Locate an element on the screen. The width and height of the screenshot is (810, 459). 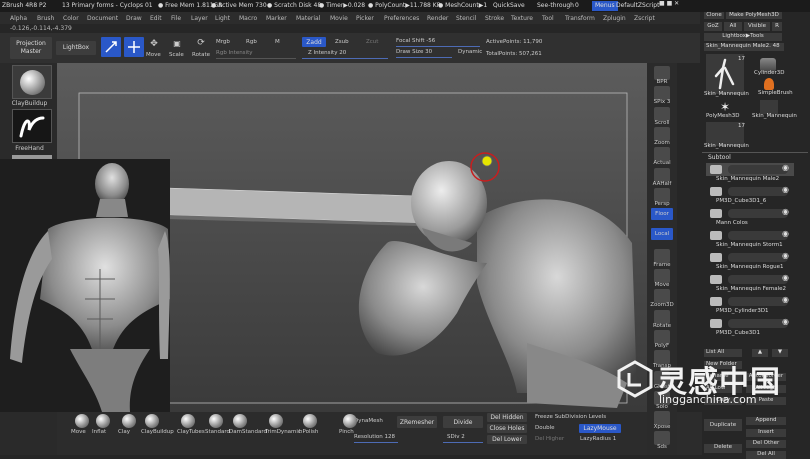
mannequin-small-icon is located at coordinates (769, 107).